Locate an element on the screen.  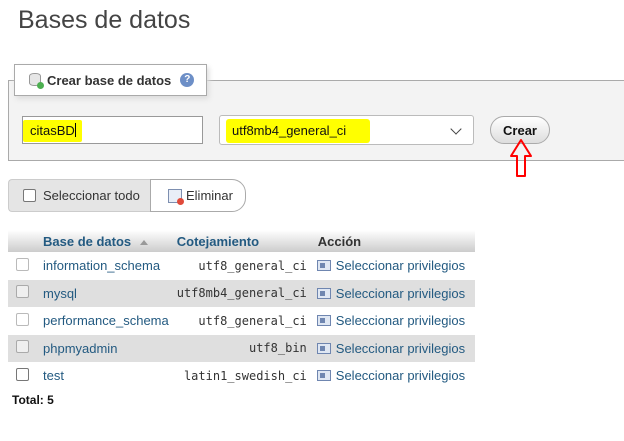
arrow-up-annotation-icon is located at coordinates (521, 158).